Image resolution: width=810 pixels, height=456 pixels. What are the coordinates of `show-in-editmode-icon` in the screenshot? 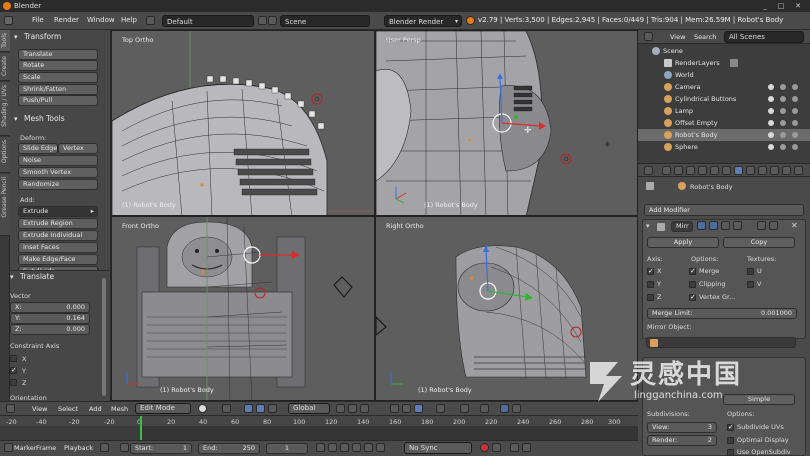 It's located at (701, 225).